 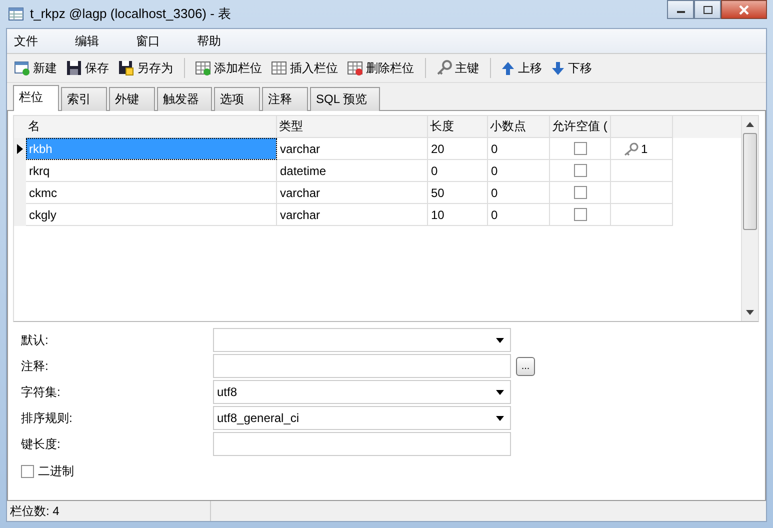 What do you see at coordinates (87, 41) in the screenshot?
I see `menu-item: 编辑` at bounding box center [87, 41].